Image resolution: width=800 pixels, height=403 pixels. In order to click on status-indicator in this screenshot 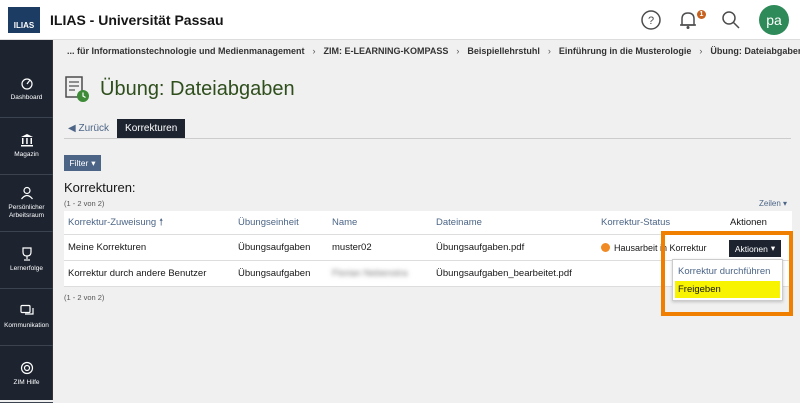, I will do `click(605, 247)`.